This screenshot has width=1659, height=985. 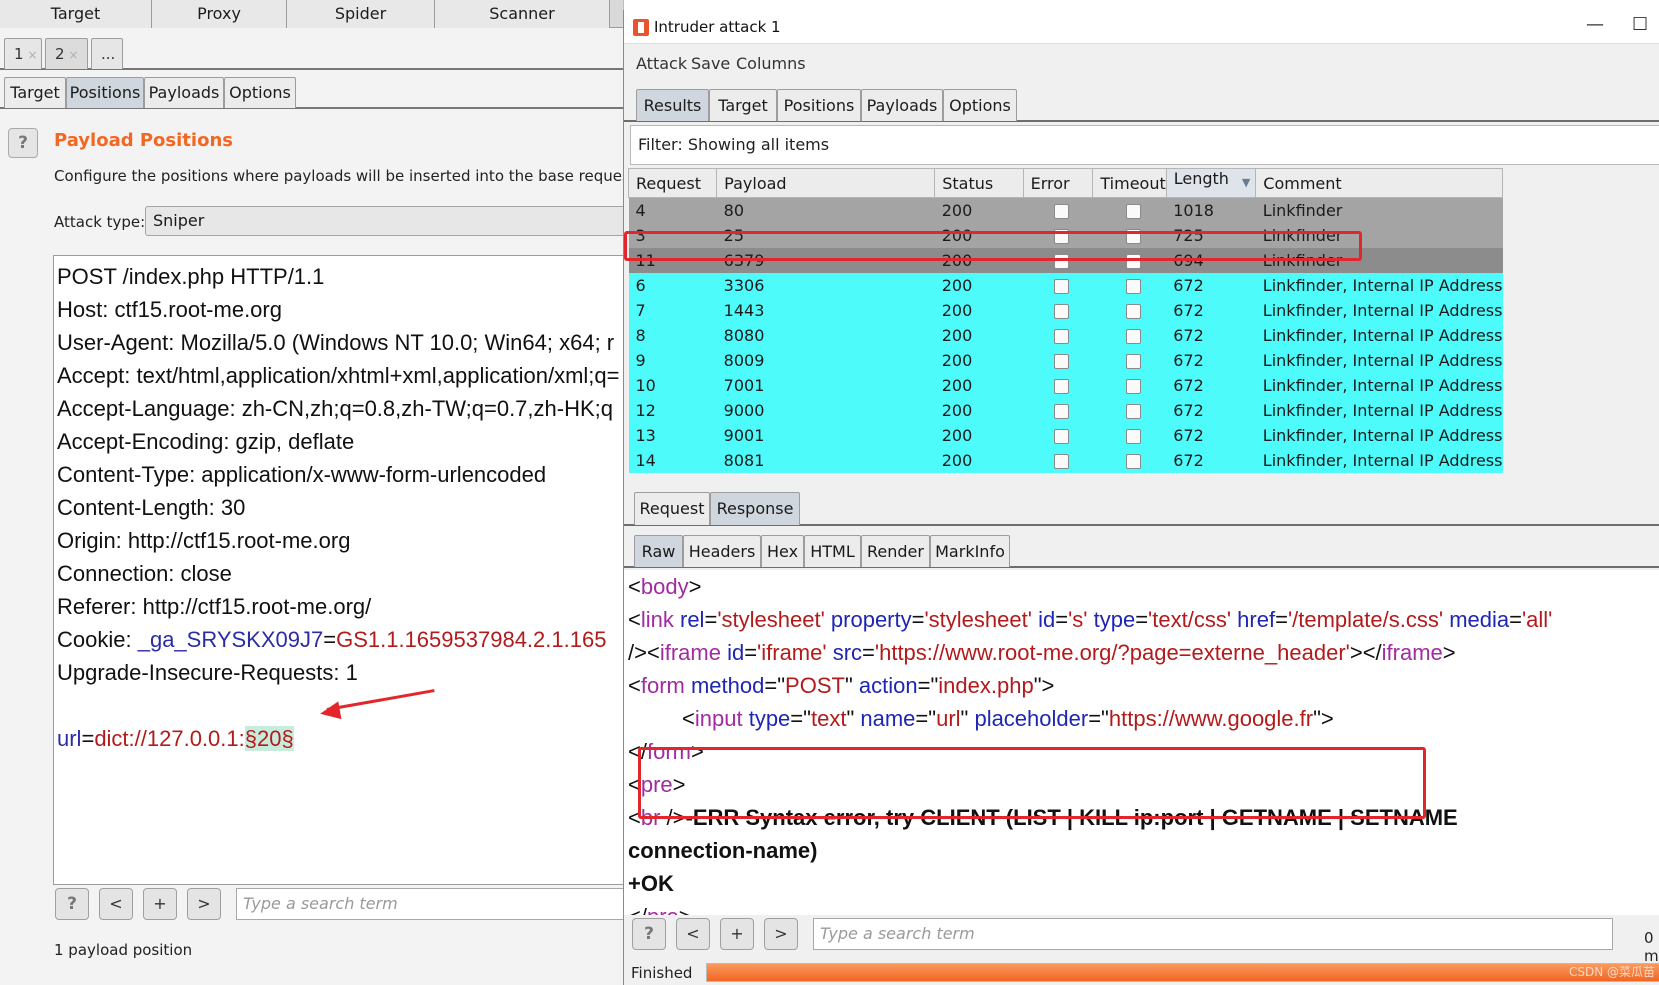 What do you see at coordinates (1078, 619) in the screenshot?
I see `token: 's'` at bounding box center [1078, 619].